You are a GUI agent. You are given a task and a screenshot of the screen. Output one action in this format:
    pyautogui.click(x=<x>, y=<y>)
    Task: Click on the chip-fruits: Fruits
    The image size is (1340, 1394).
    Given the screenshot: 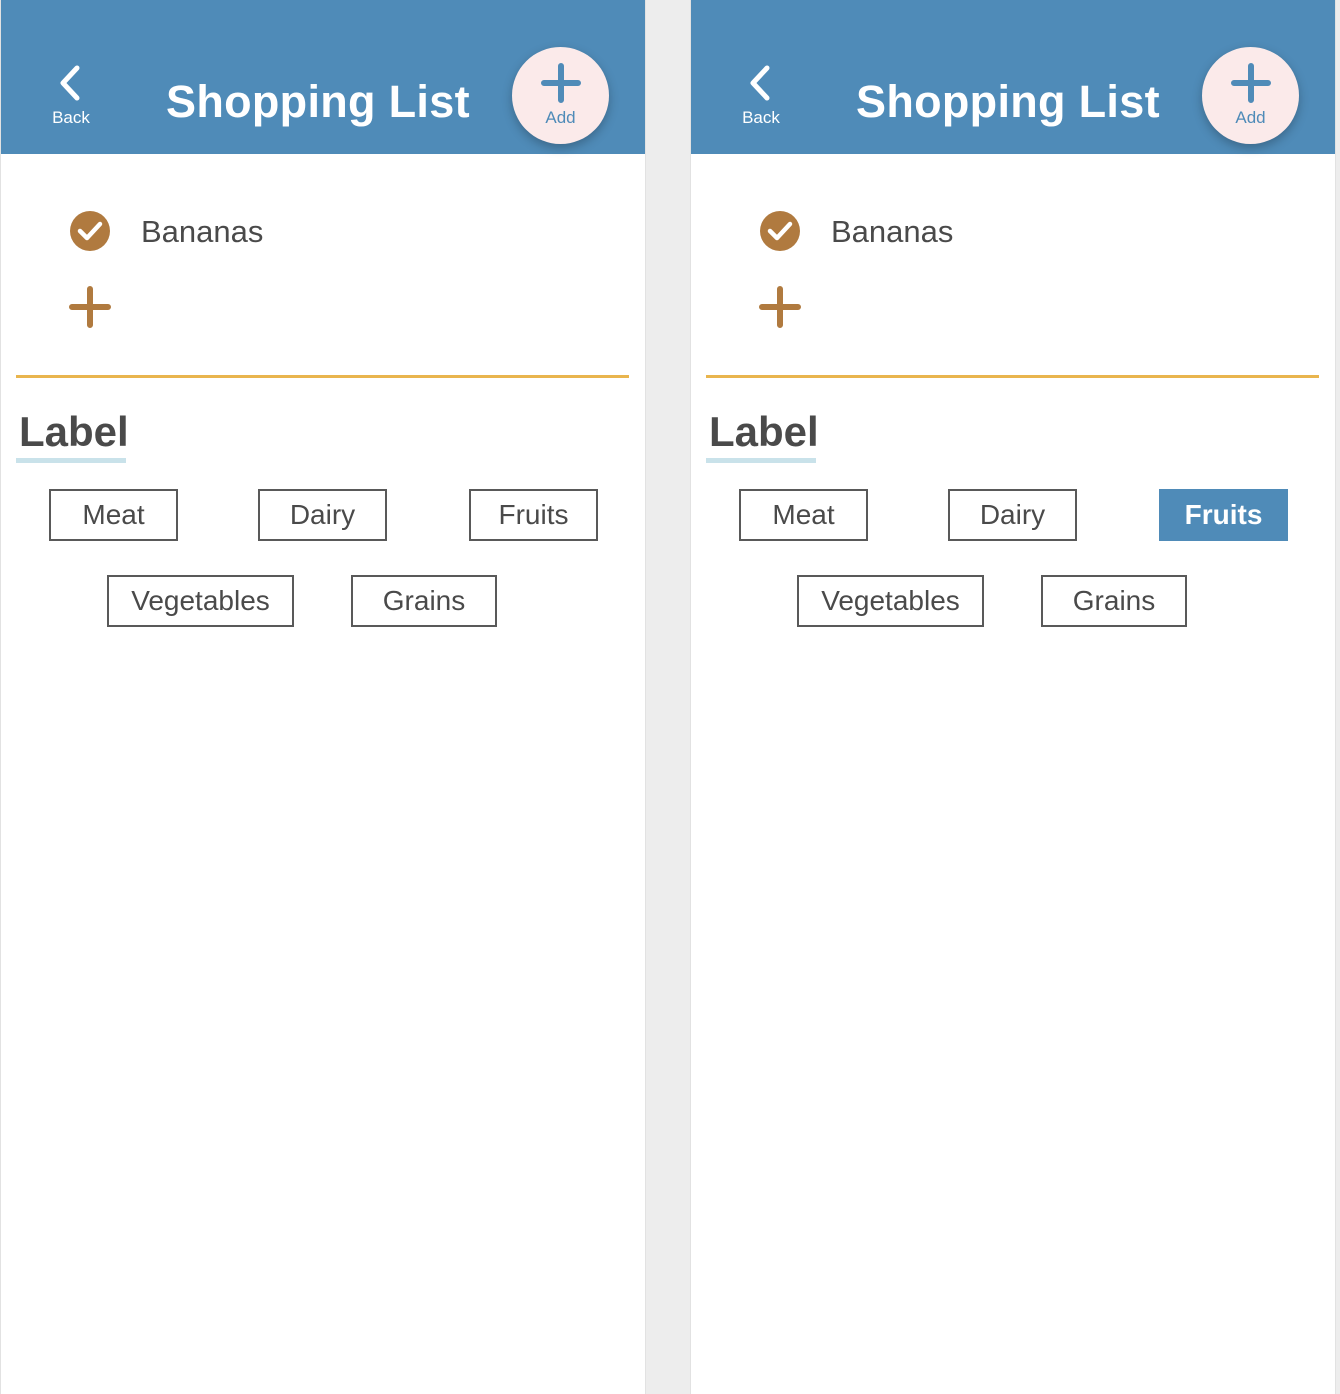 What is the action you would take?
    pyautogui.click(x=533, y=515)
    